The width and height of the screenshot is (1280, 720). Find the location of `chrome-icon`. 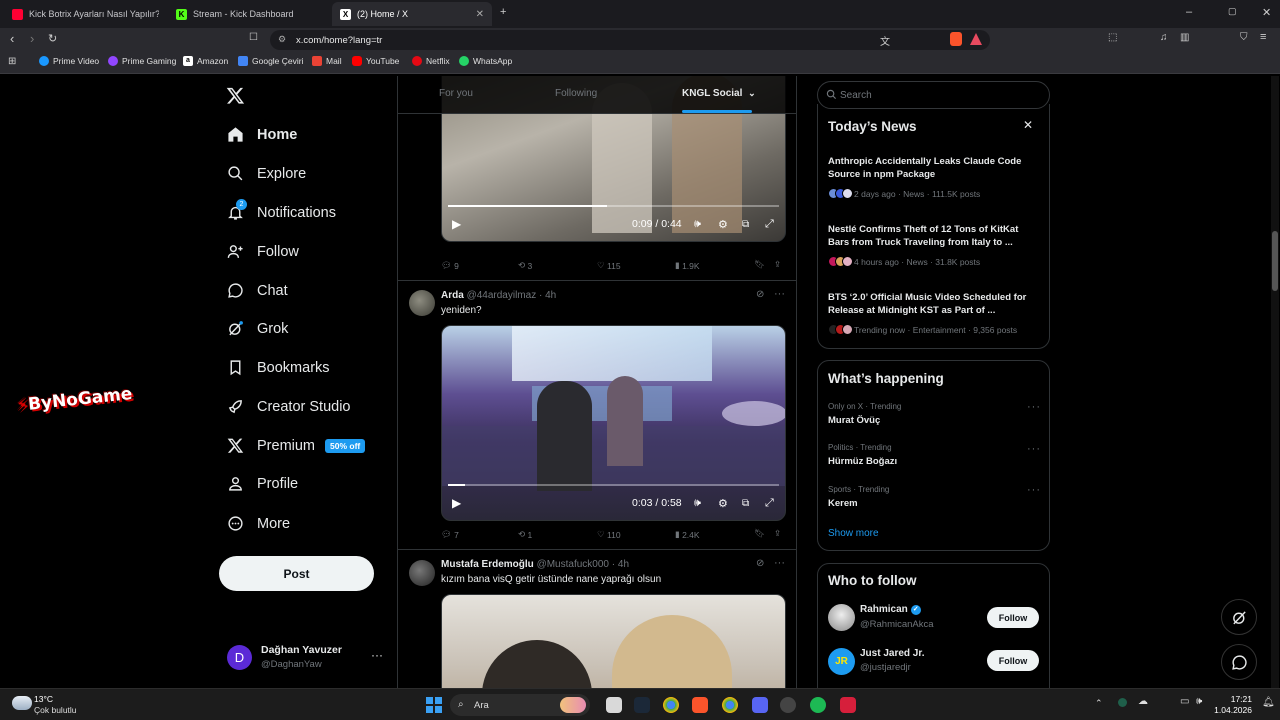

chrome-icon is located at coordinates (730, 705).